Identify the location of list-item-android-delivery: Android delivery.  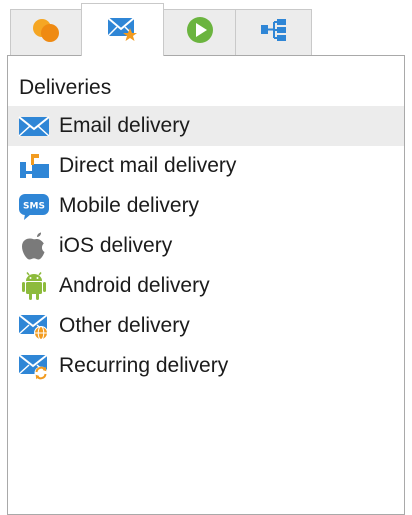
(206, 286).